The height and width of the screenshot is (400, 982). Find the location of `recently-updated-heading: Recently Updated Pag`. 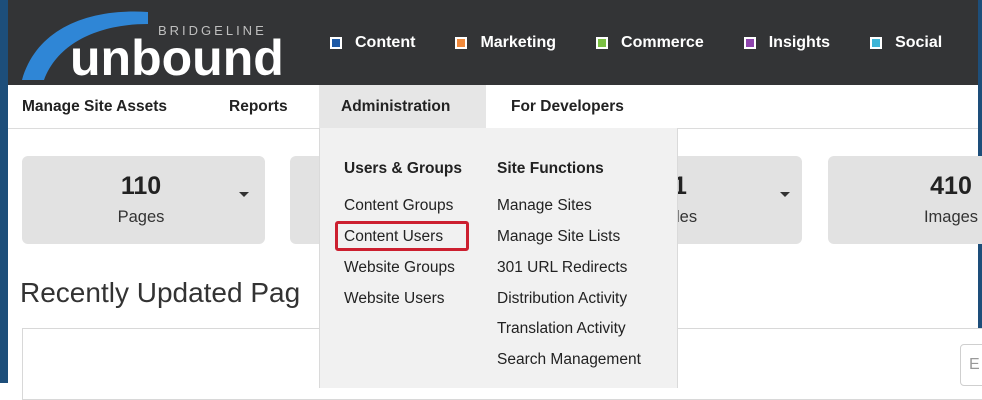

recently-updated-heading: Recently Updated Pag is located at coordinates (160, 292).